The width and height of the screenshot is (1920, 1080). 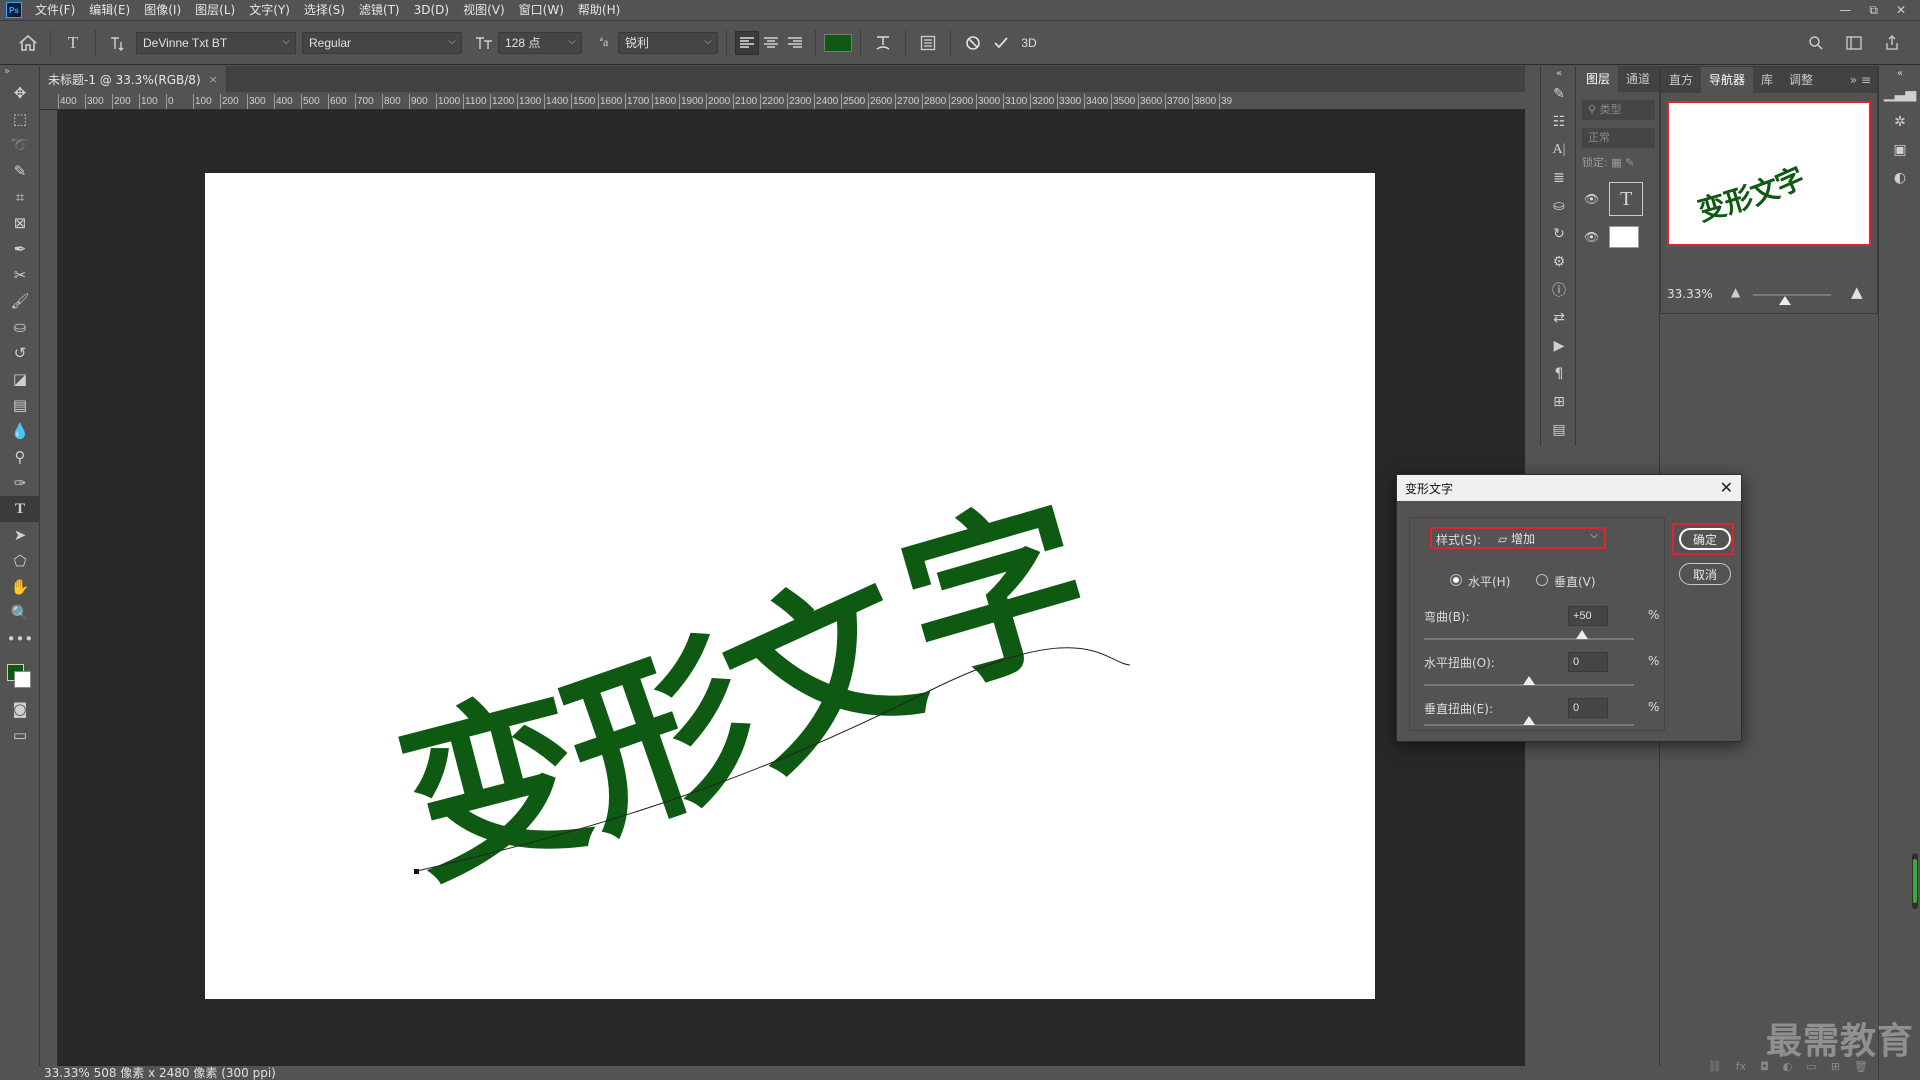 What do you see at coordinates (1769, 173) in the screenshot?
I see `navigator-preview: 变形文字` at bounding box center [1769, 173].